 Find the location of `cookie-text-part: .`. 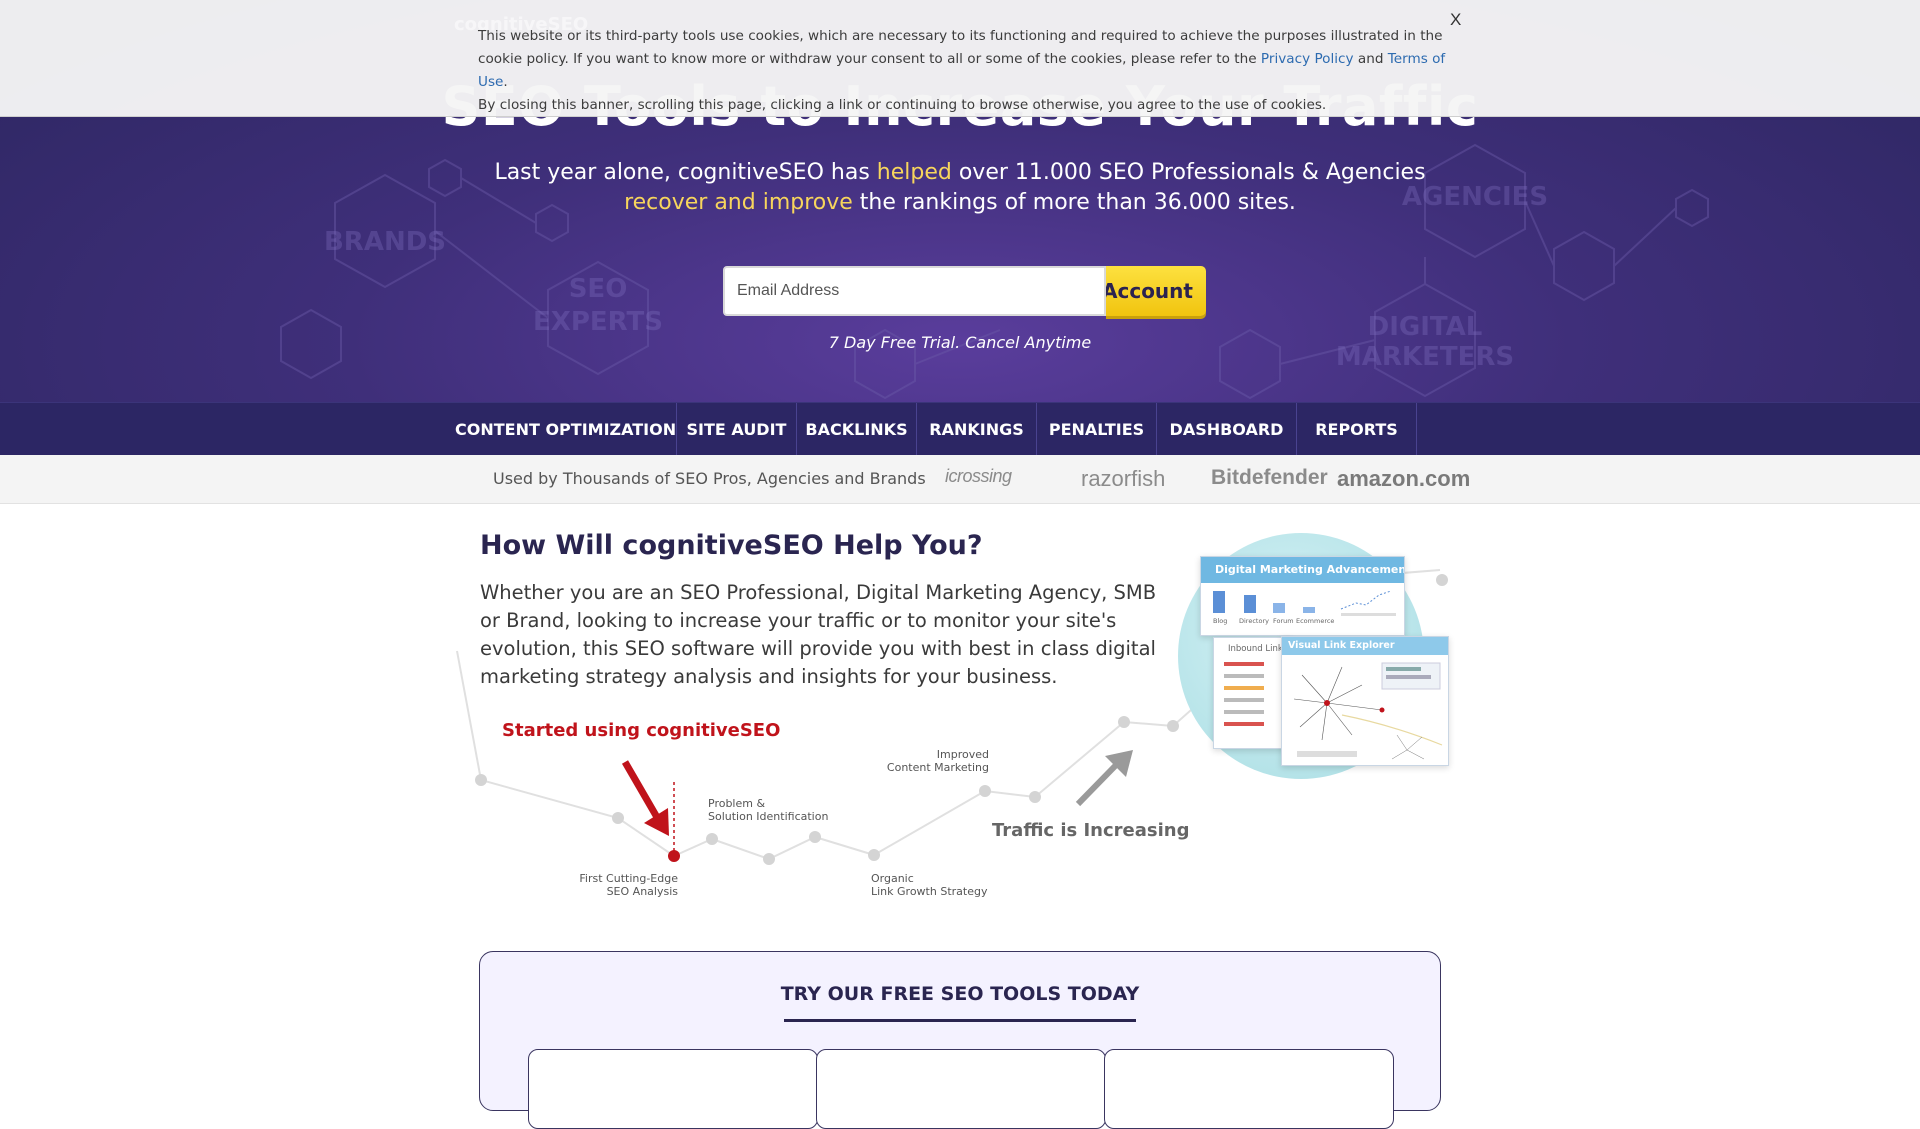

cookie-text-part: . is located at coordinates (505, 82).